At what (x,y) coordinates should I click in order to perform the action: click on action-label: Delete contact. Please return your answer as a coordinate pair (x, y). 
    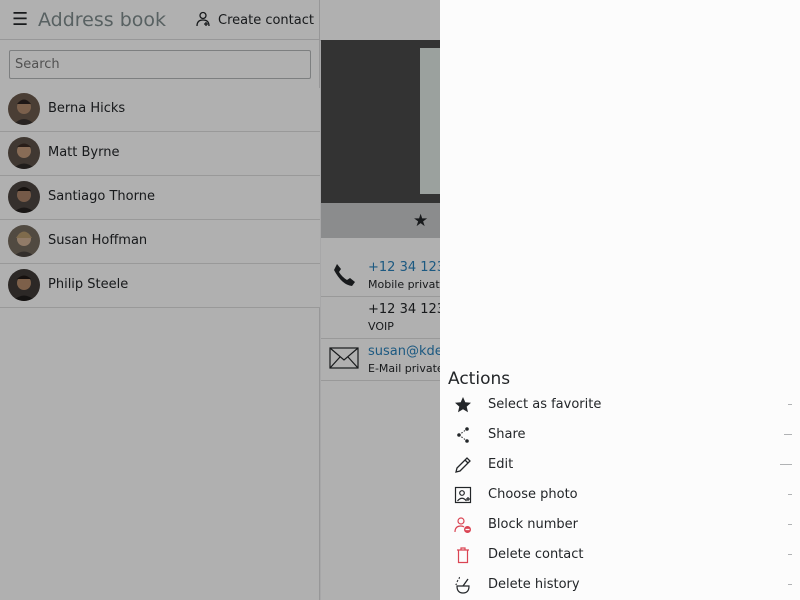
    Looking at the image, I should click on (536, 554).